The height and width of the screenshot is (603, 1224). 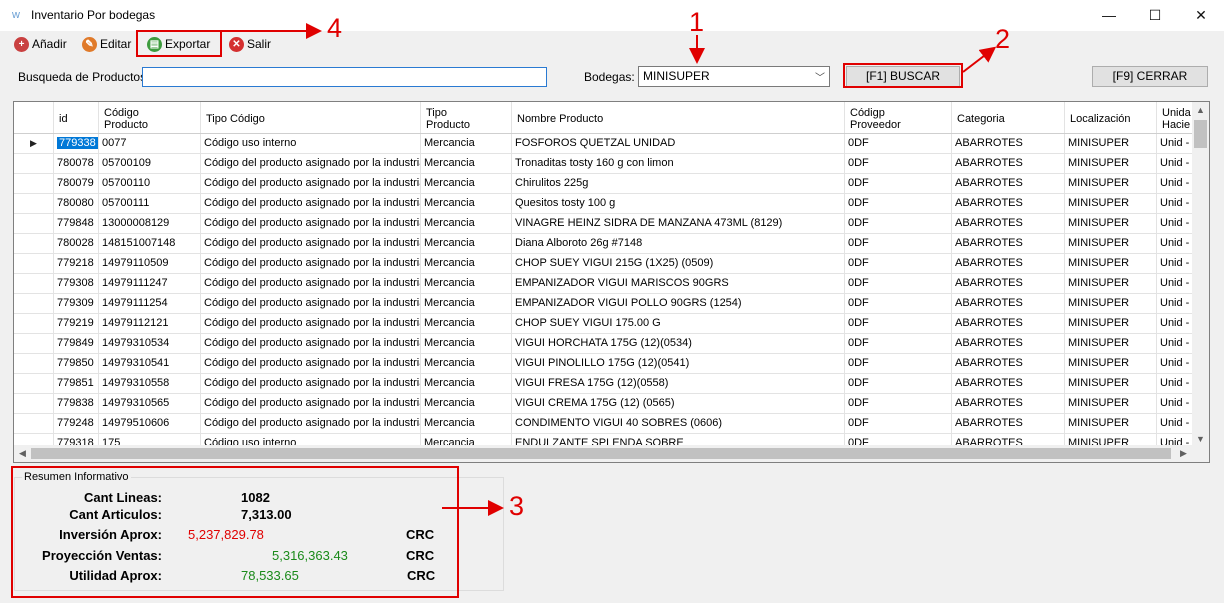 I want to click on table-cell: 148151007148, so click(x=150, y=244).